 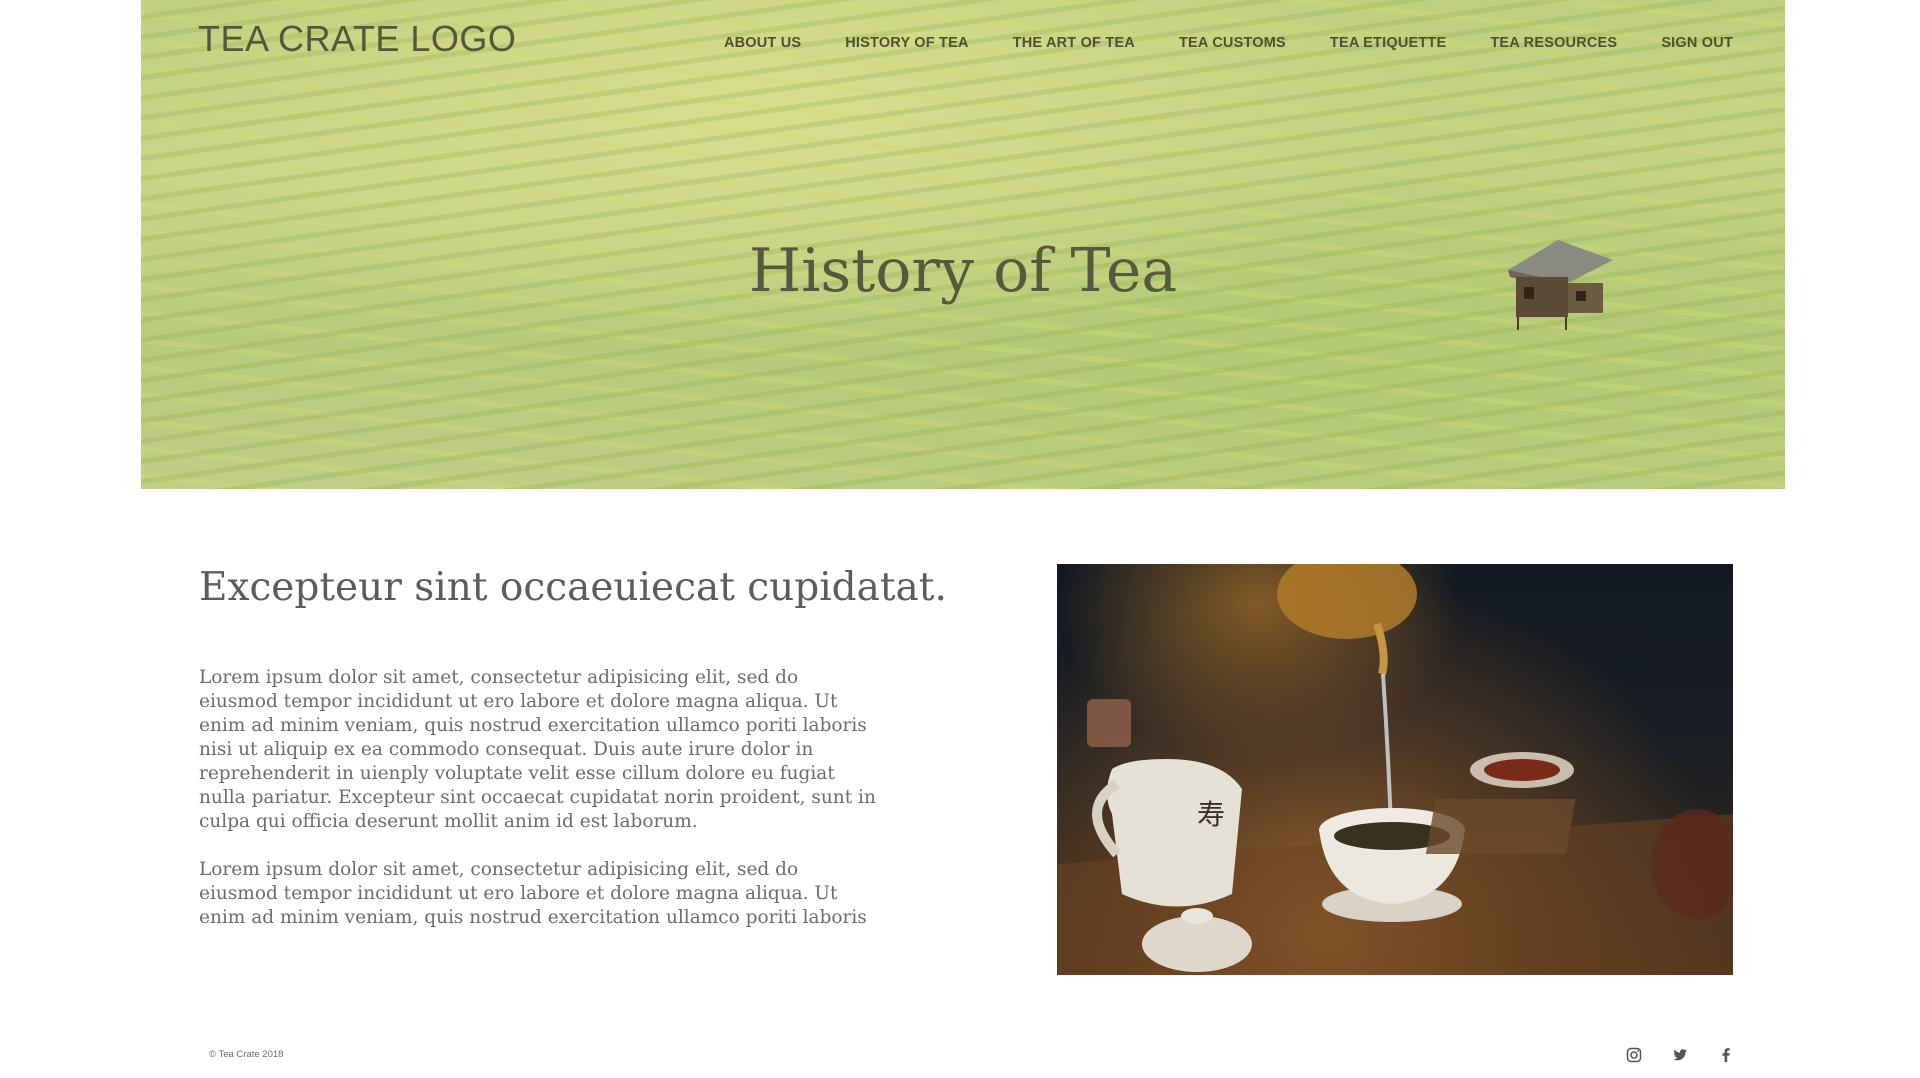 I want to click on content-heading: Excepteur sint occaeuiecat cupidatat., so click(x=573, y=587).